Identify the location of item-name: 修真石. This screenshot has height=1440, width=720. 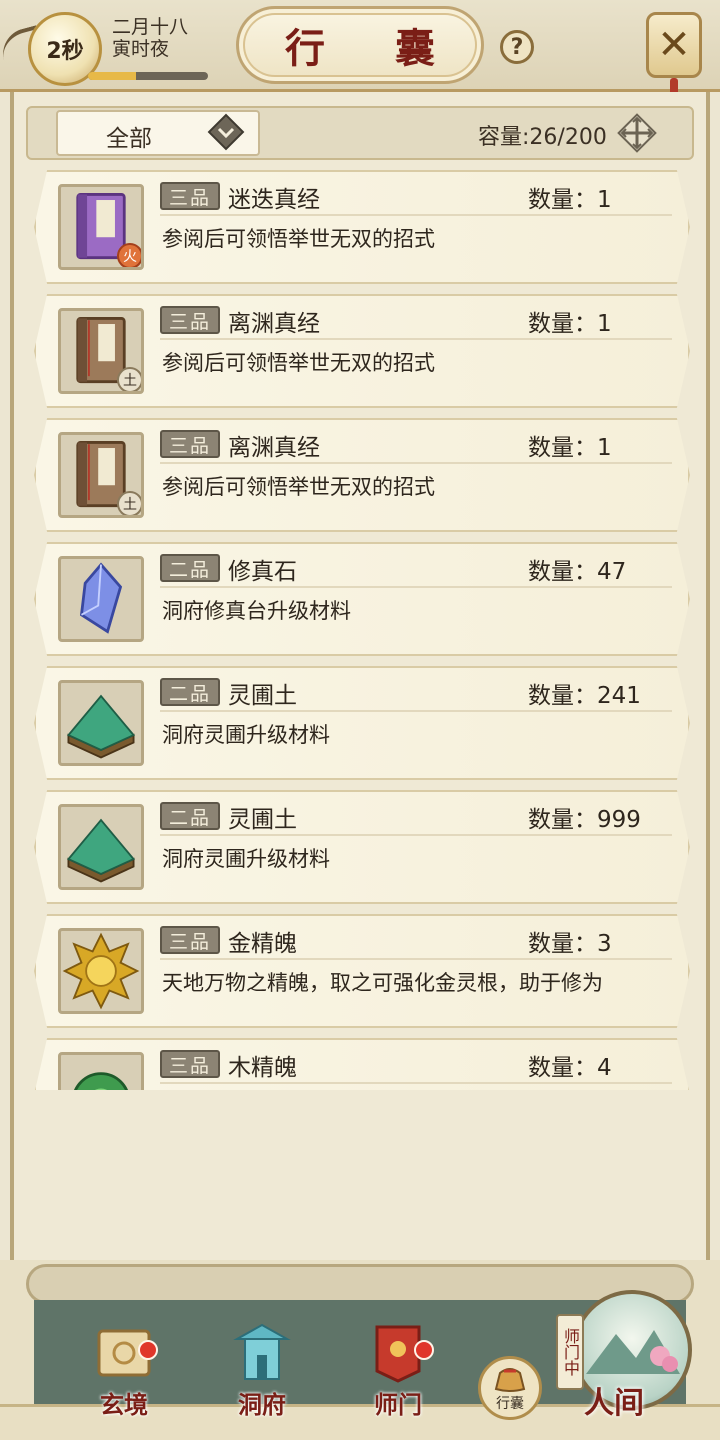
(262, 572).